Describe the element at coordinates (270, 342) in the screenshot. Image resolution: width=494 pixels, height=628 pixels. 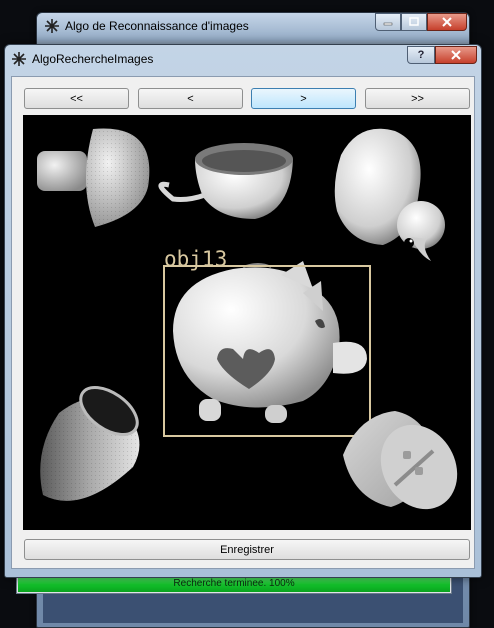
I see `piggy-bank-object` at that location.